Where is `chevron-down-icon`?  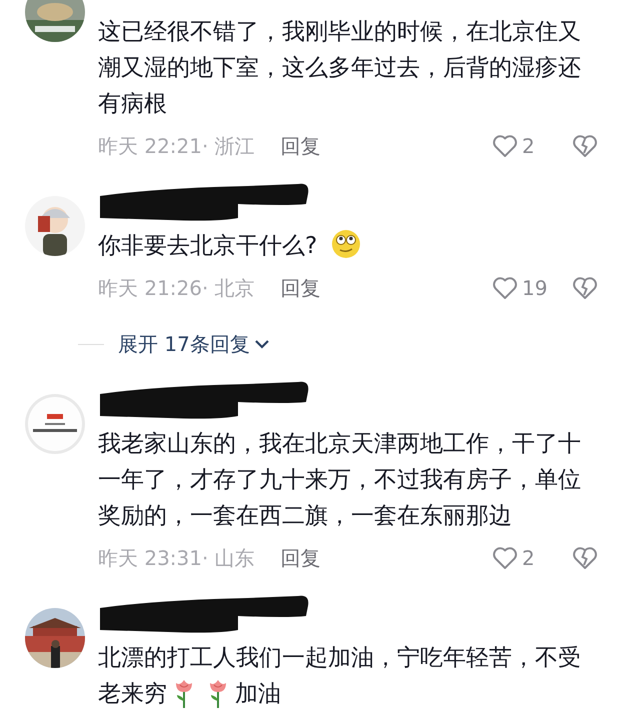 chevron-down-icon is located at coordinates (262, 344).